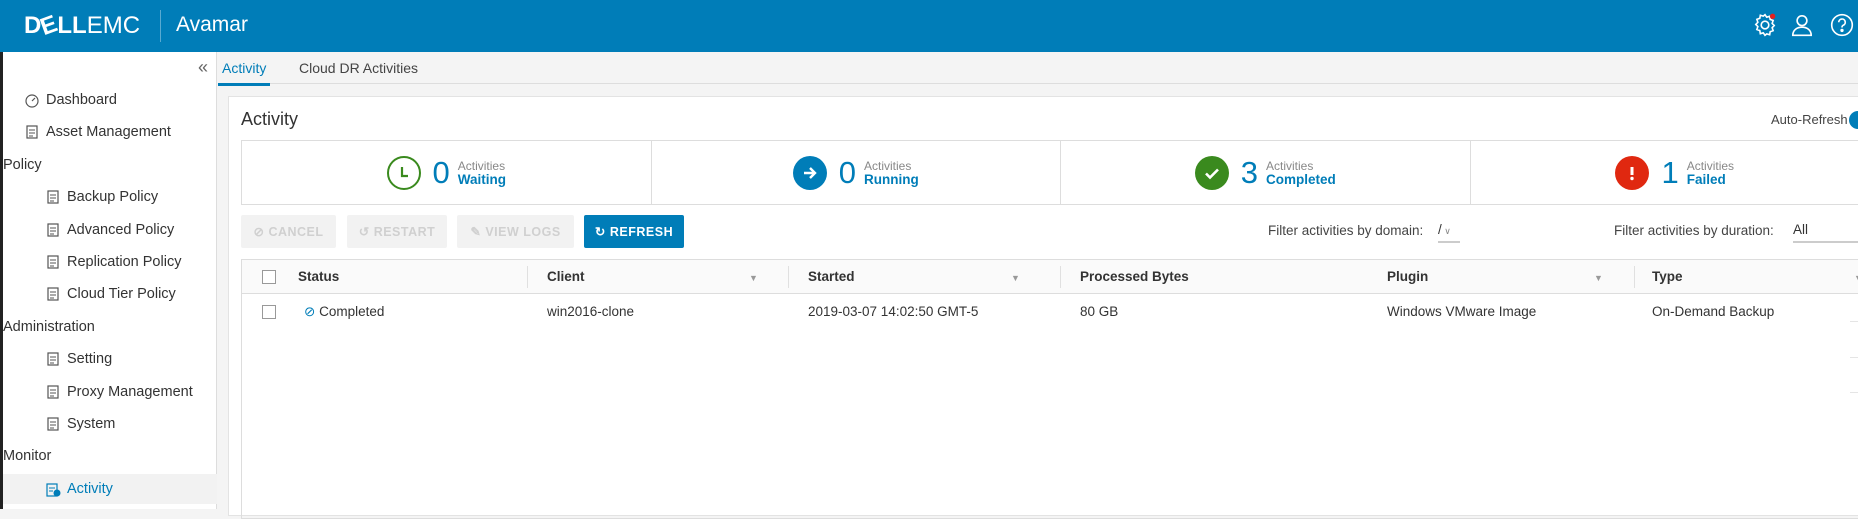 This screenshot has height=519, width=1858. Describe the element at coordinates (110, 132) in the screenshot. I see `sidebar-item-asset-management: Asset Management` at that location.